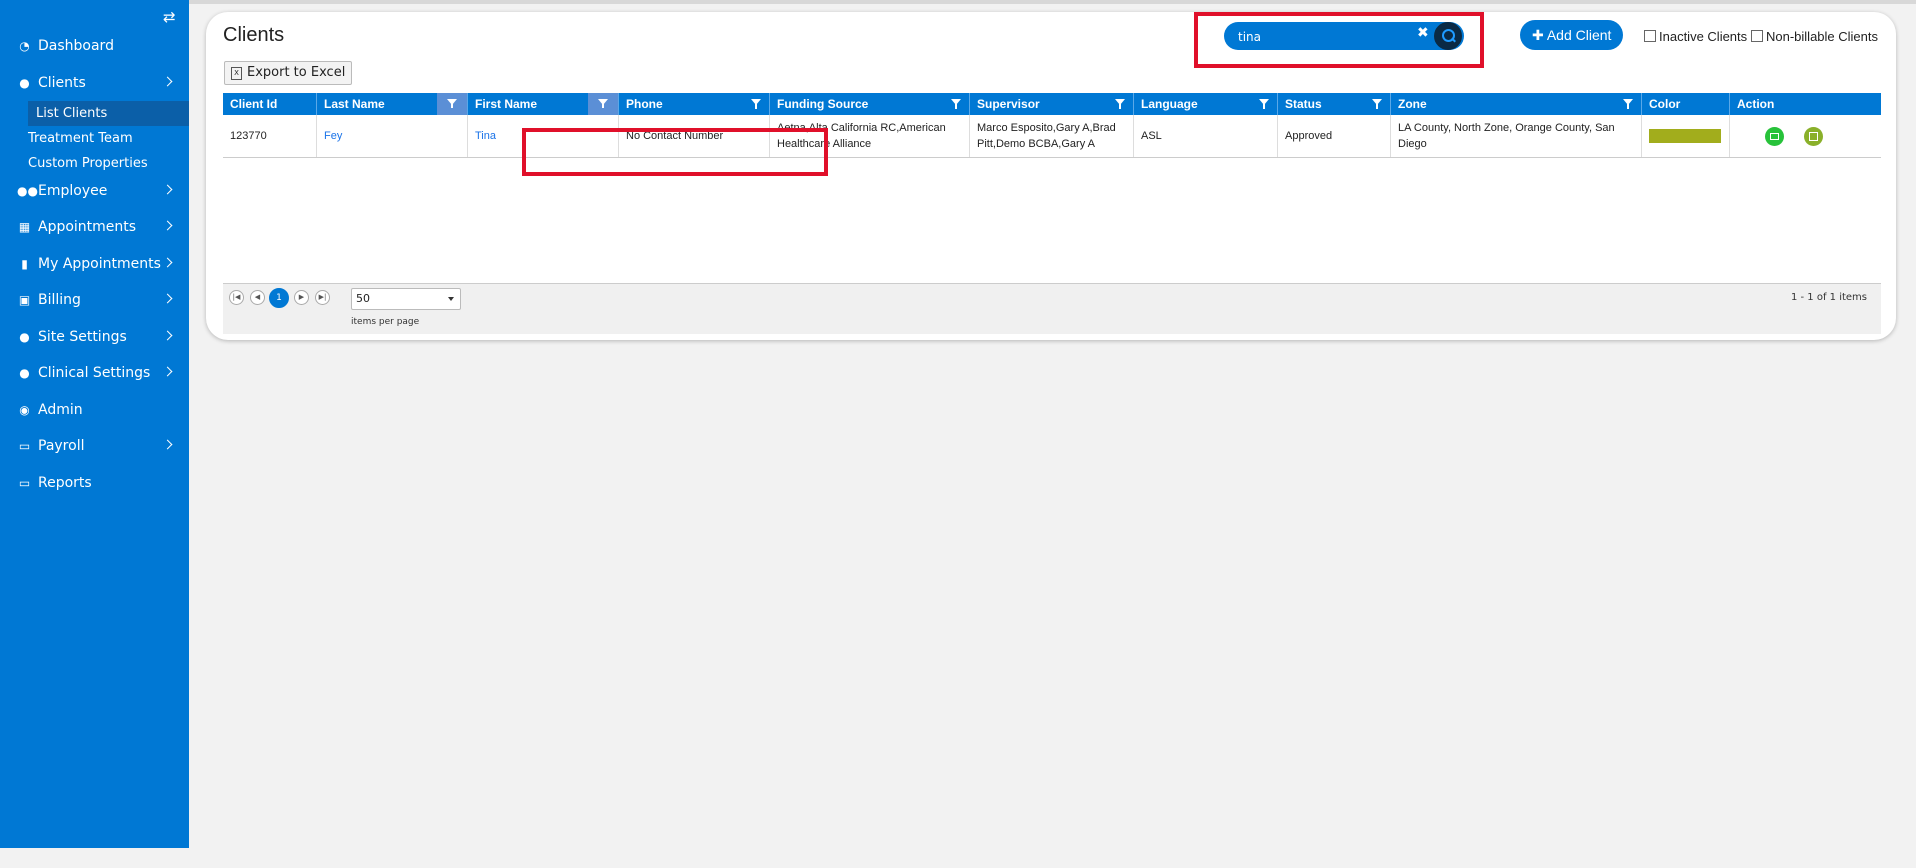 This screenshot has width=1916, height=868. Describe the element at coordinates (406, 299) in the screenshot. I see `page-size-select: 50` at that location.